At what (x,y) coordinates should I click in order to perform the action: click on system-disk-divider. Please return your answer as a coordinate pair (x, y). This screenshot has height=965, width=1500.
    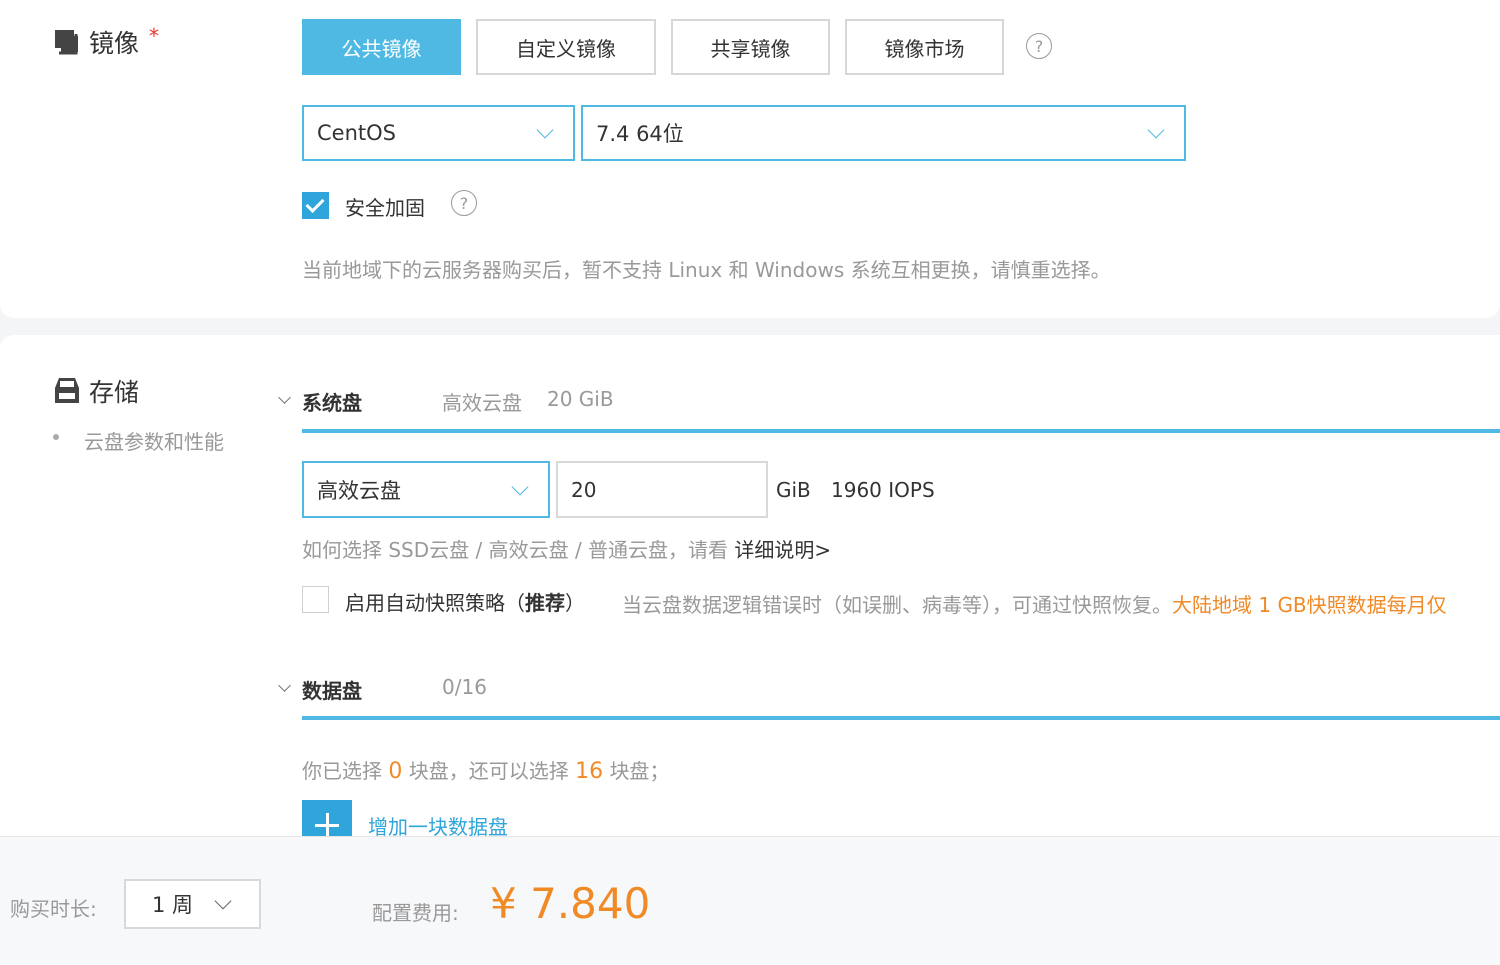
    Looking at the image, I should click on (901, 431).